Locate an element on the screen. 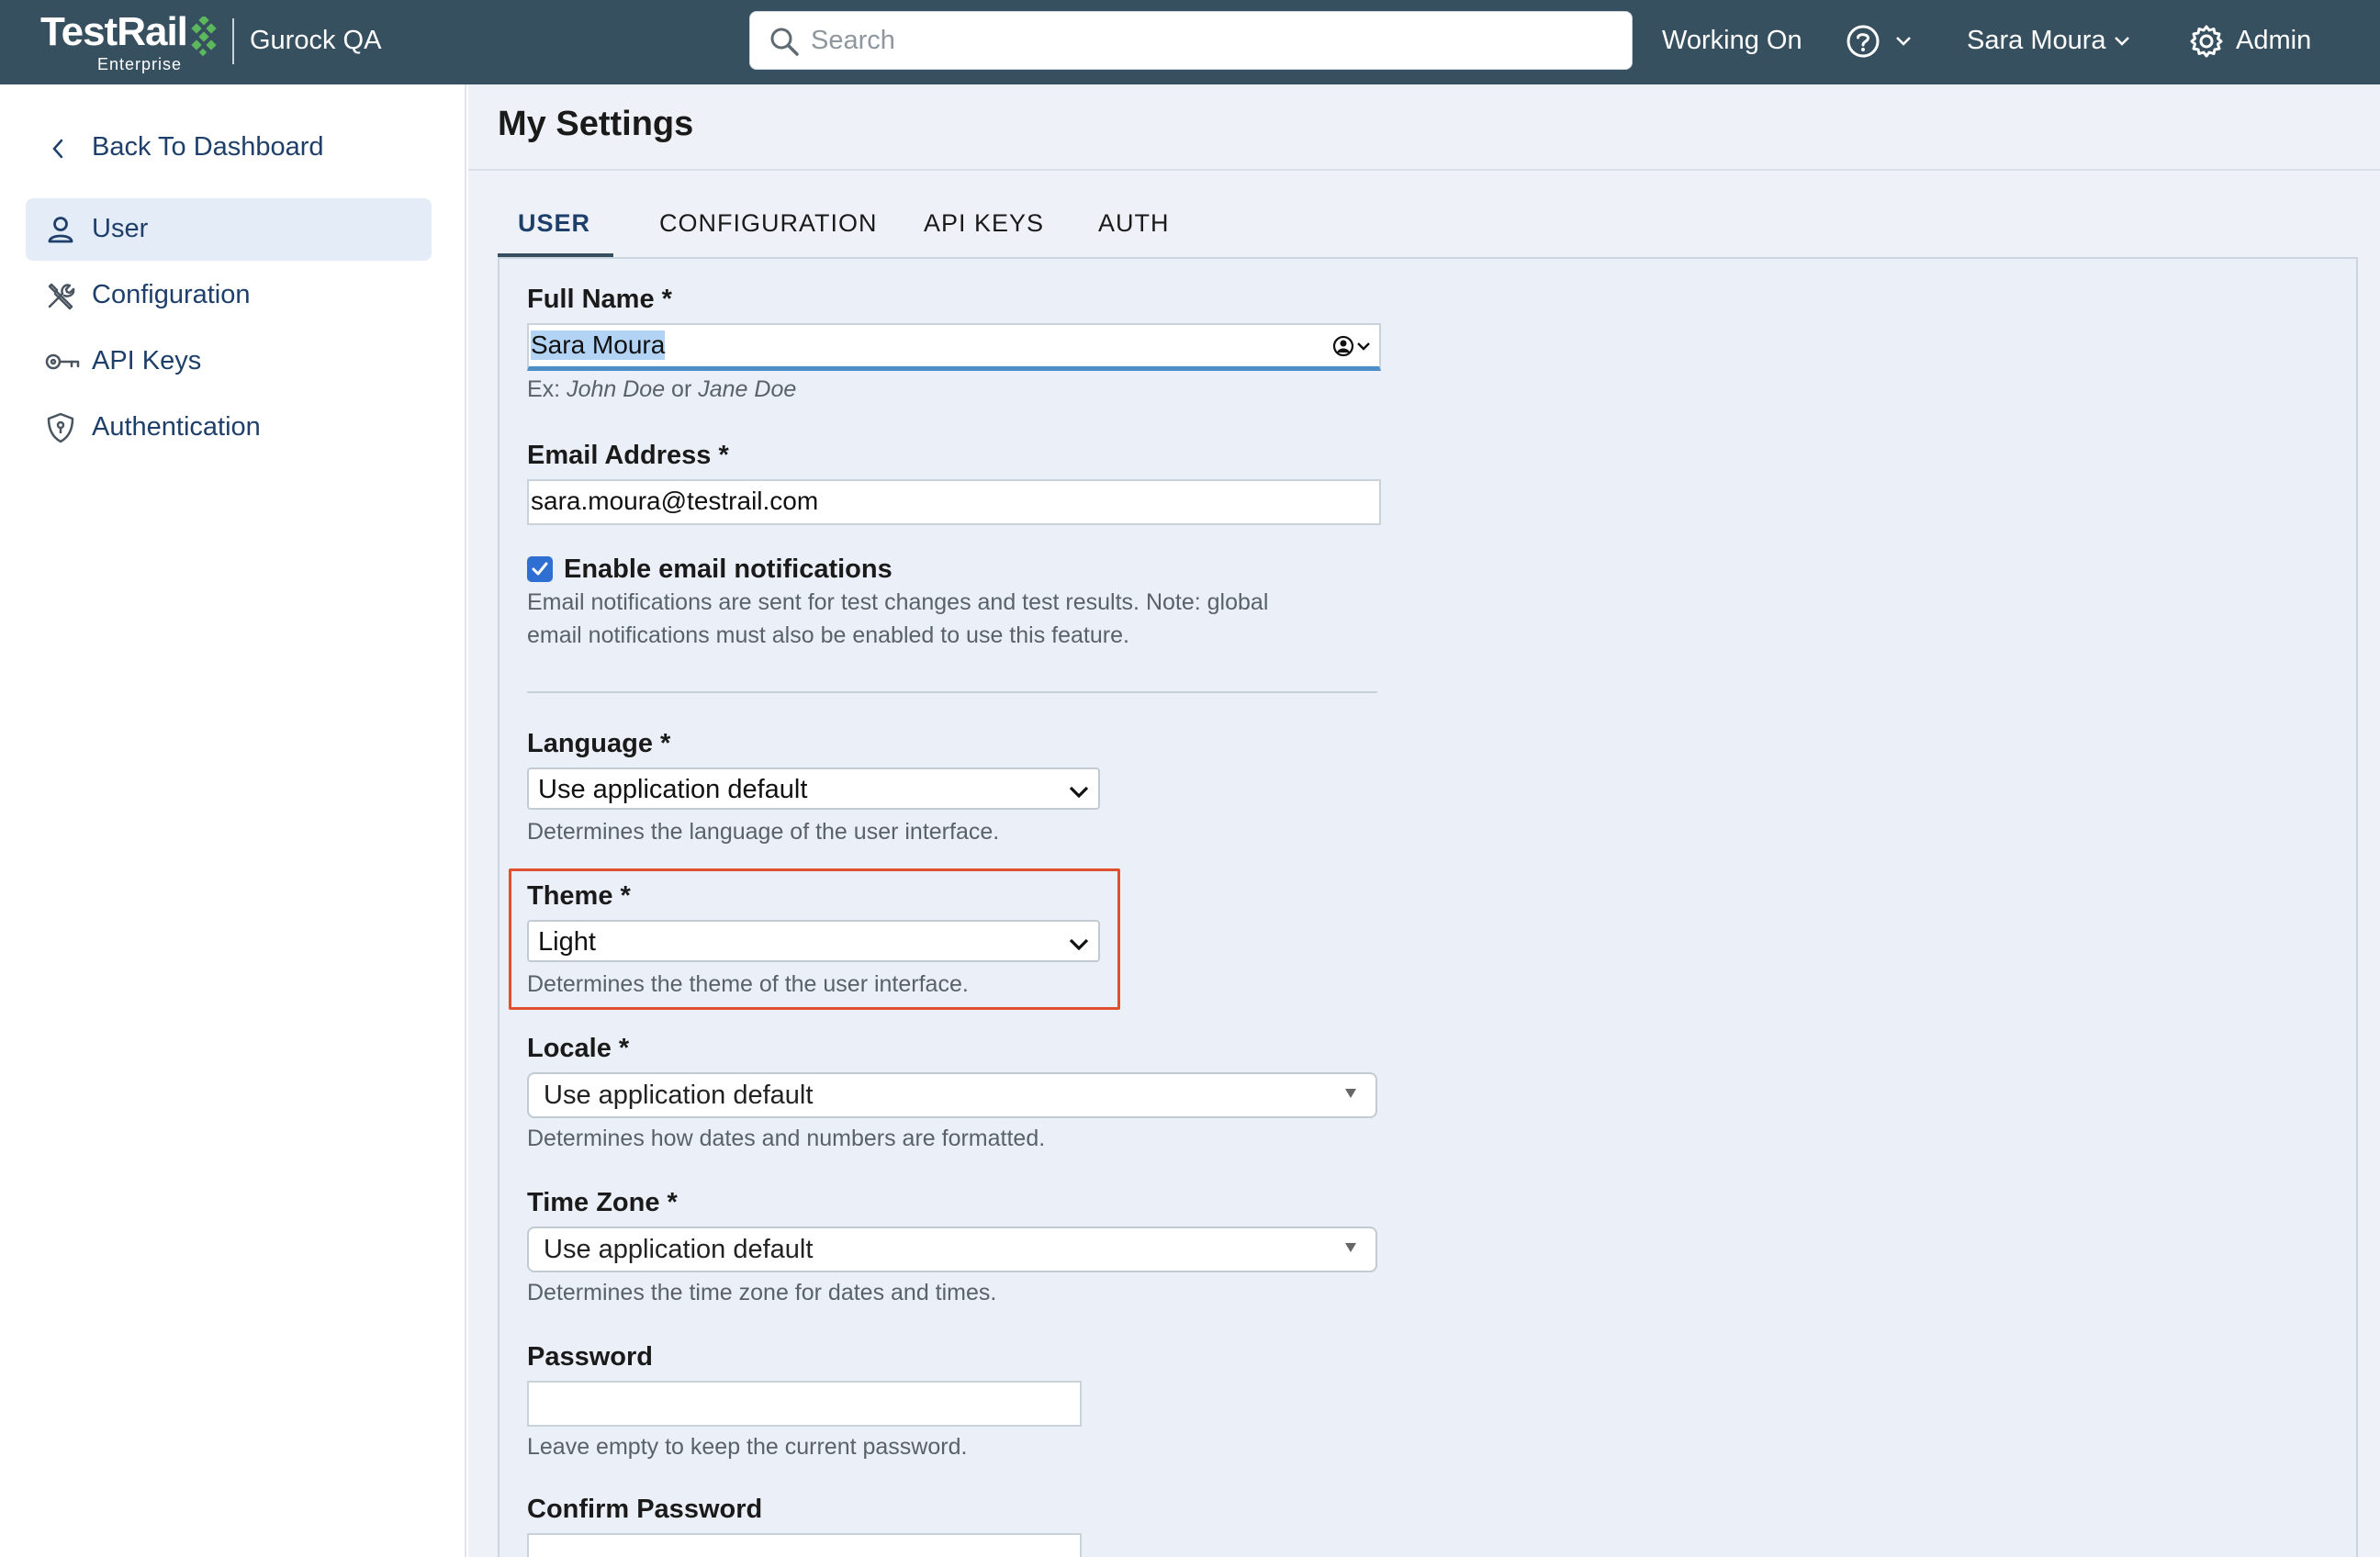 The image size is (2380, 1557). full-name-input: Sara Moura is located at coordinates (954, 347).